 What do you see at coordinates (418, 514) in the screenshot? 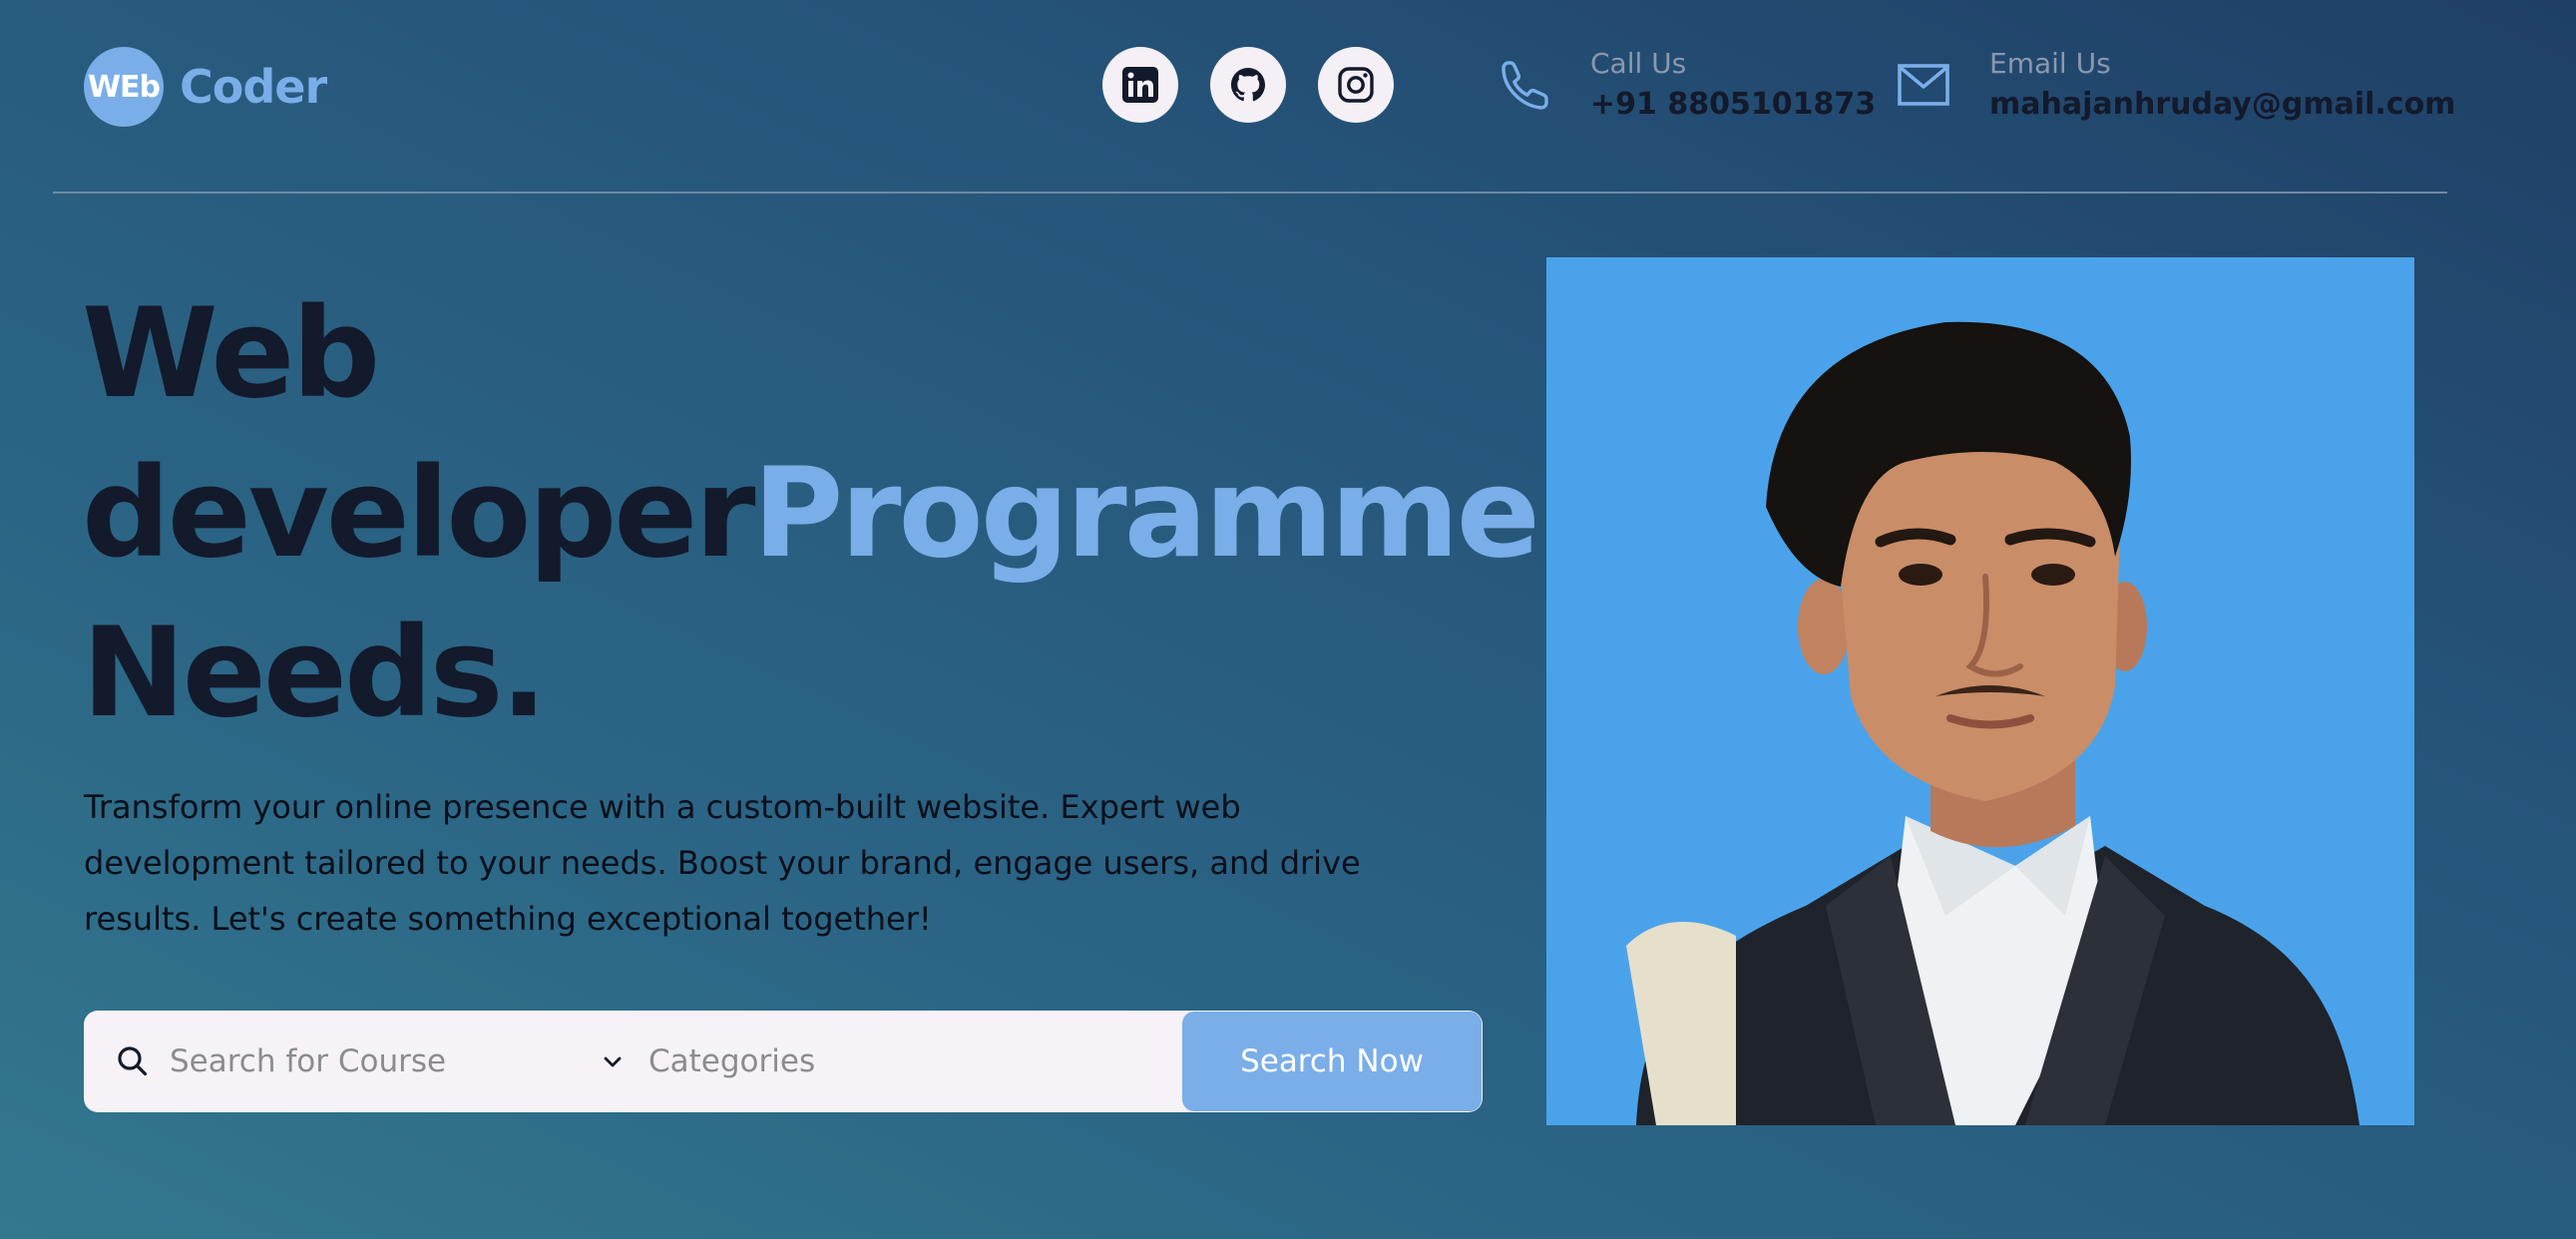
I see `headline-line2a: developer` at bounding box center [418, 514].